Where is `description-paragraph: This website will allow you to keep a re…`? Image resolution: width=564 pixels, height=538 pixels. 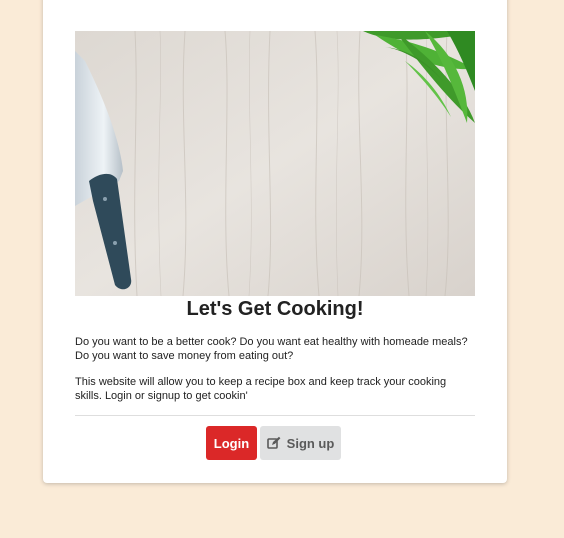
description-paragraph: This website will allow you to keep a re… is located at coordinates (261, 389).